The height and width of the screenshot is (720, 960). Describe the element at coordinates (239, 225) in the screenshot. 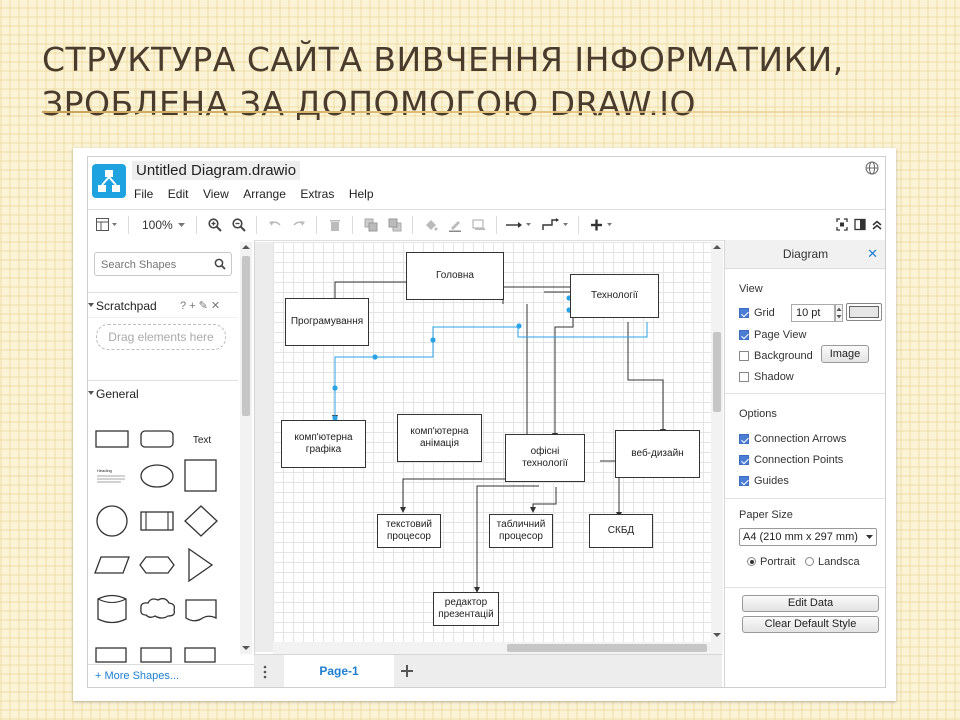

I see `zoom-out-icon` at that location.